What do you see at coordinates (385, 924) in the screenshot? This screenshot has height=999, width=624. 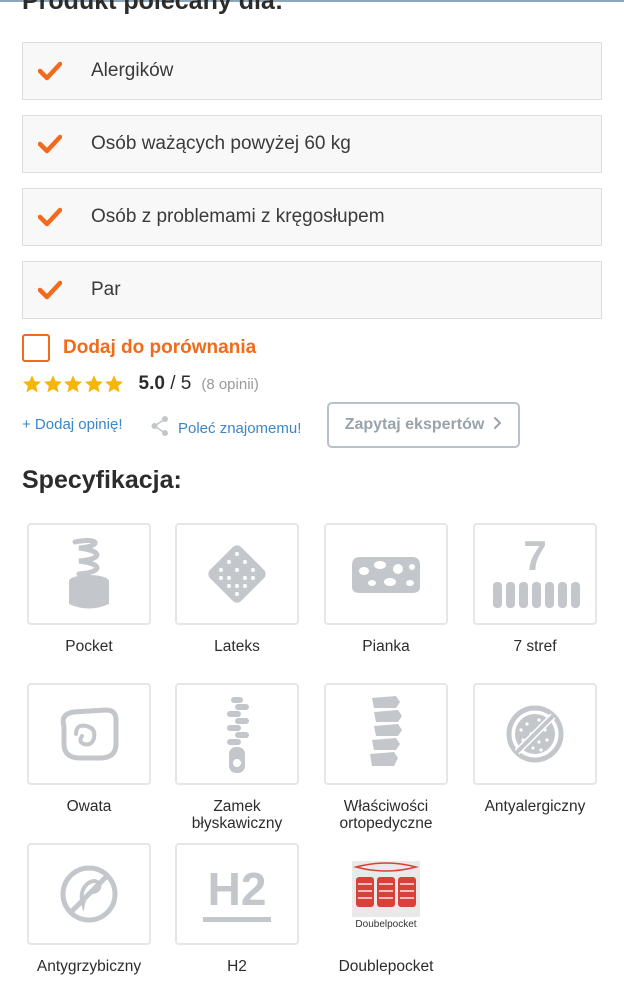 I see `doublepocket-icon-text: Doubelpocket` at bounding box center [385, 924].